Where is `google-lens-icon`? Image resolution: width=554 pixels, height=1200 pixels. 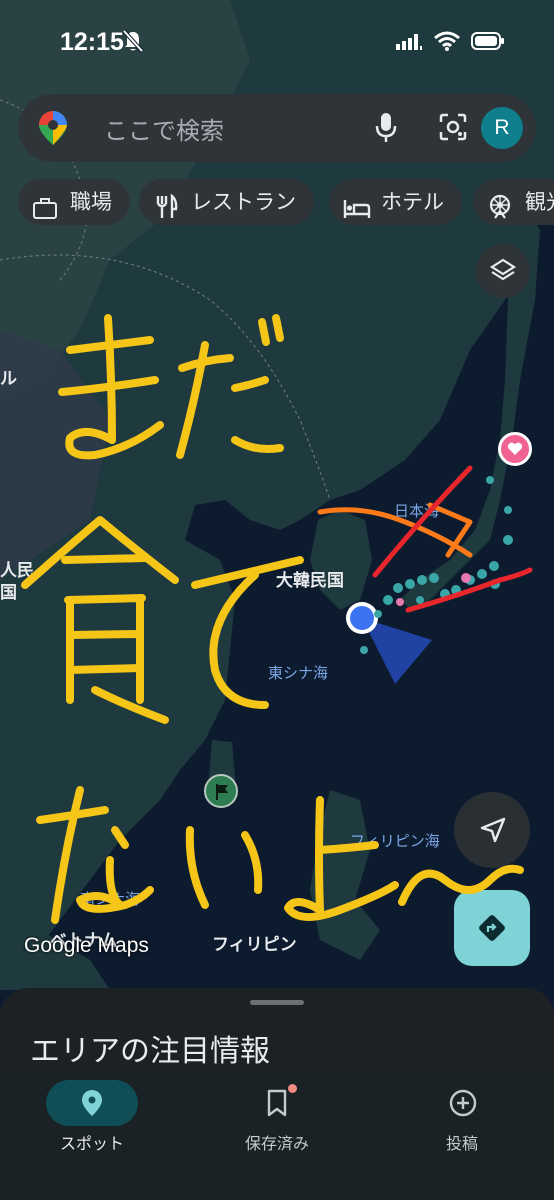 google-lens-icon is located at coordinates (453, 129).